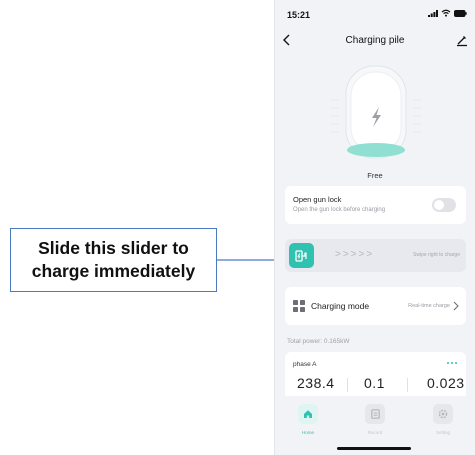 The width and height of the screenshot is (475, 455). Describe the element at coordinates (446, 383) in the screenshot. I see `phase-power: 0.023` at that location.